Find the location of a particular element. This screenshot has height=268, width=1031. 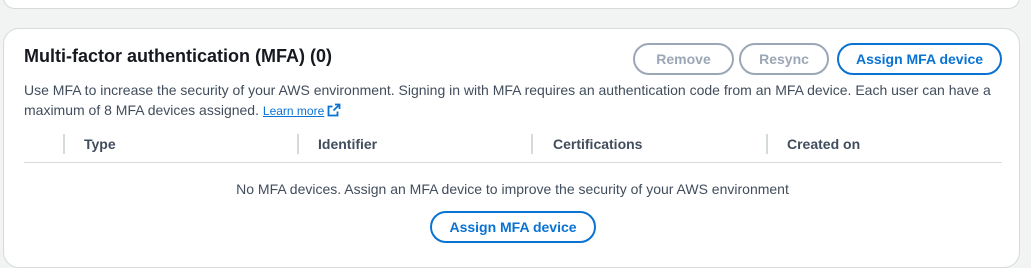

table-header-divider is located at coordinates (513, 162).